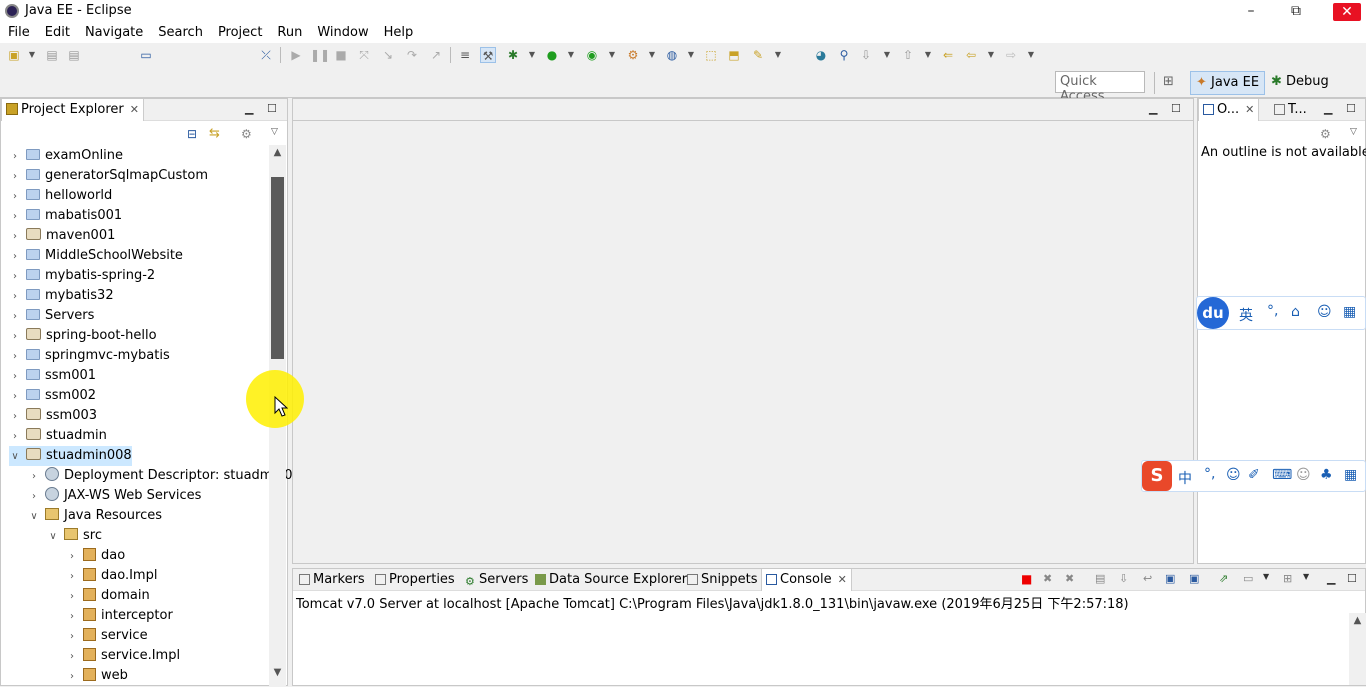 Image resolution: width=1366 pixels, height=687 pixels. What do you see at coordinates (239, 32) in the screenshot?
I see `menu-project: Project` at bounding box center [239, 32].